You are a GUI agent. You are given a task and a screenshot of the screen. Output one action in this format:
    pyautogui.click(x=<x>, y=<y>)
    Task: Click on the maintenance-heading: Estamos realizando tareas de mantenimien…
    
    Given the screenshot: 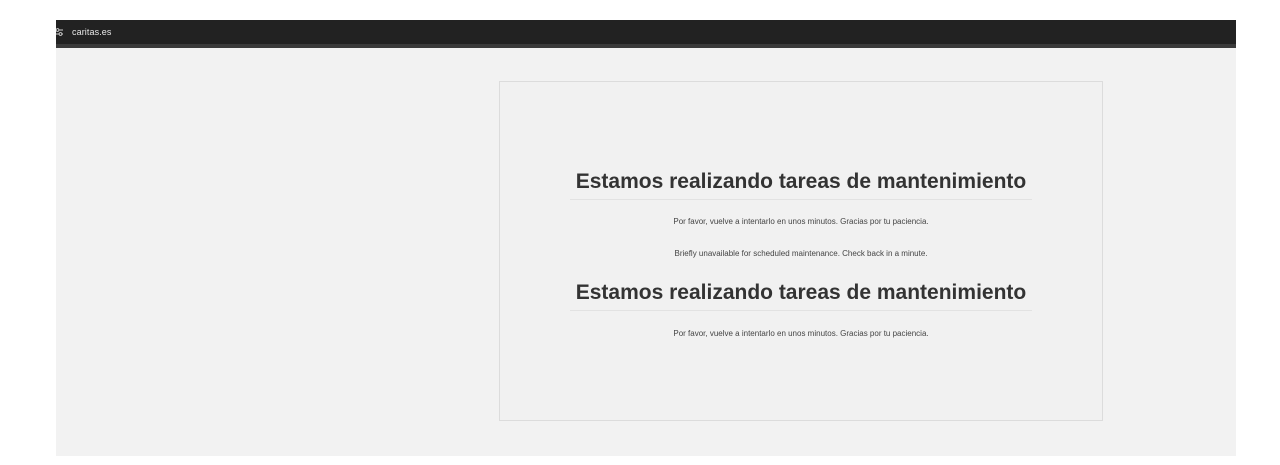 What is the action you would take?
    pyautogui.click(x=801, y=184)
    